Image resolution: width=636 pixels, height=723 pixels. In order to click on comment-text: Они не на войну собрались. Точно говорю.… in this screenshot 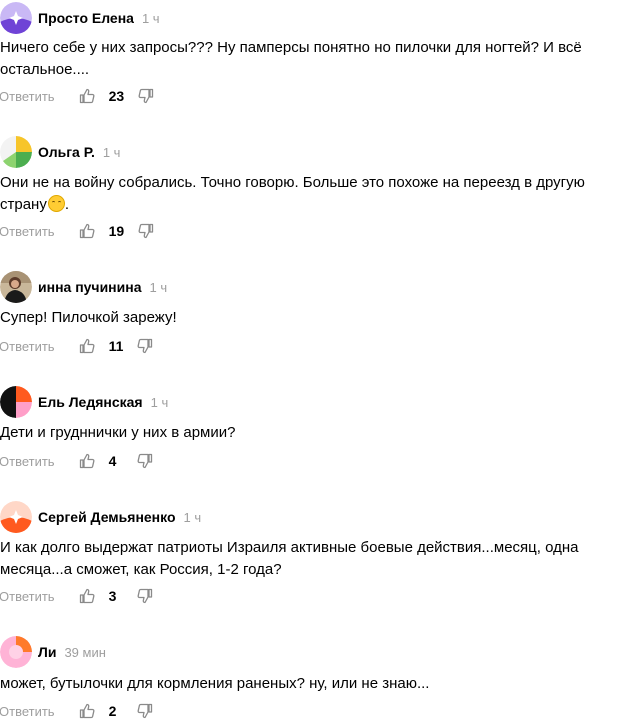, I will do `click(315, 194)`.